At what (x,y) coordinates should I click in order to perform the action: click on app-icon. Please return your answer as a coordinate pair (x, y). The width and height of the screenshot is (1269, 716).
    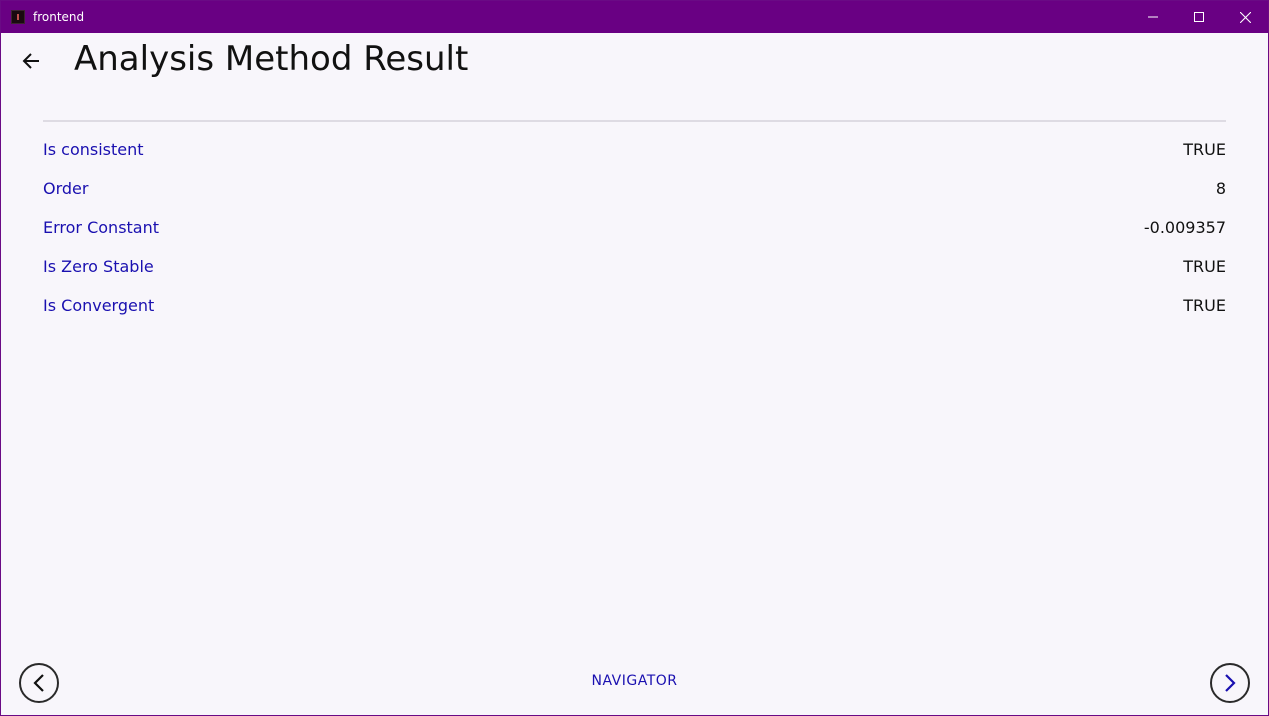
    Looking at the image, I should click on (18, 17).